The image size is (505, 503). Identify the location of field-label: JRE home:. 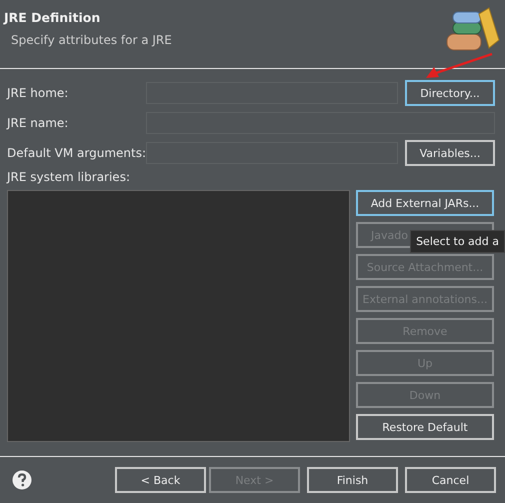
(38, 93).